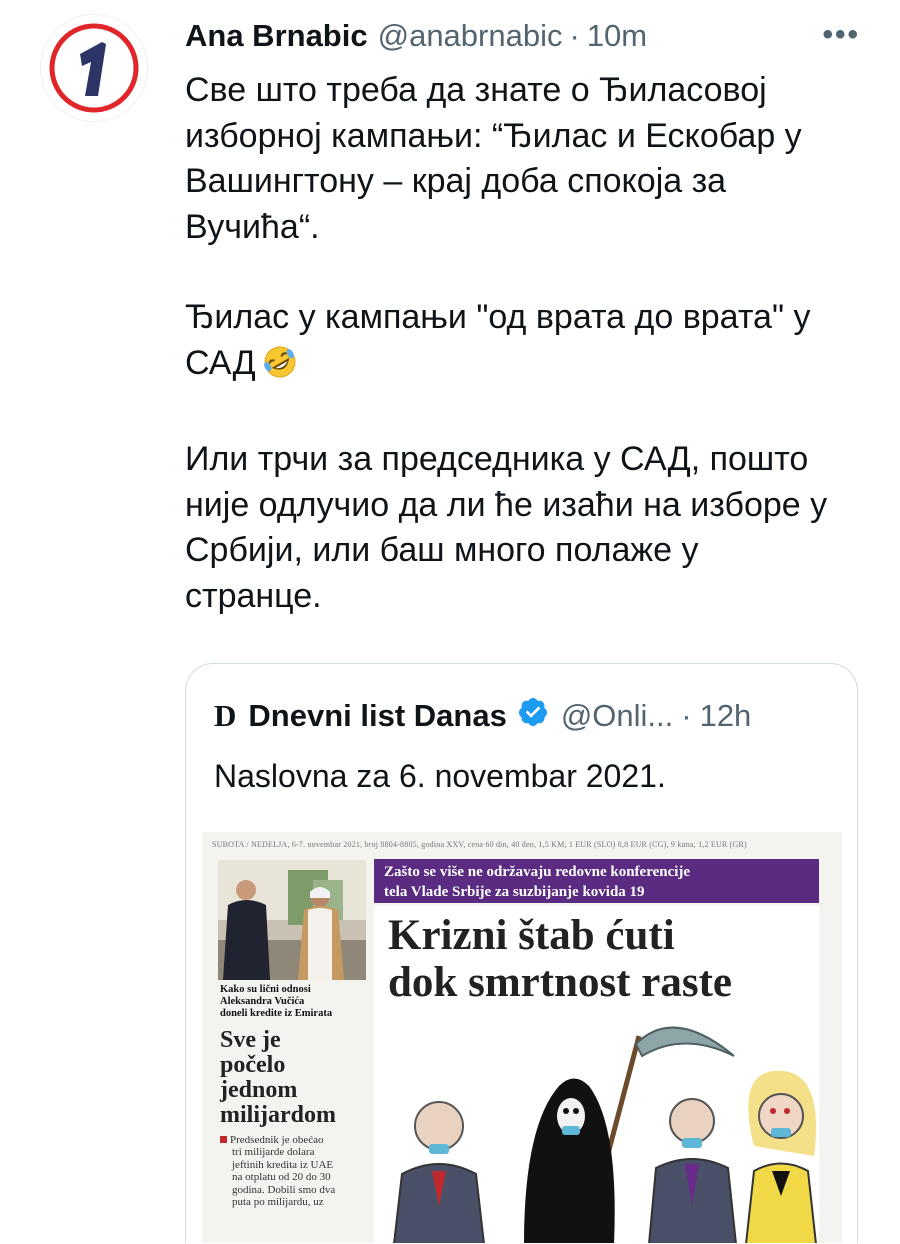  Describe the element at coordinates (440, 776) in the screenshot. I see `quoted-tweet-text: Naslovna za 6. novembar 2021.` at that location.